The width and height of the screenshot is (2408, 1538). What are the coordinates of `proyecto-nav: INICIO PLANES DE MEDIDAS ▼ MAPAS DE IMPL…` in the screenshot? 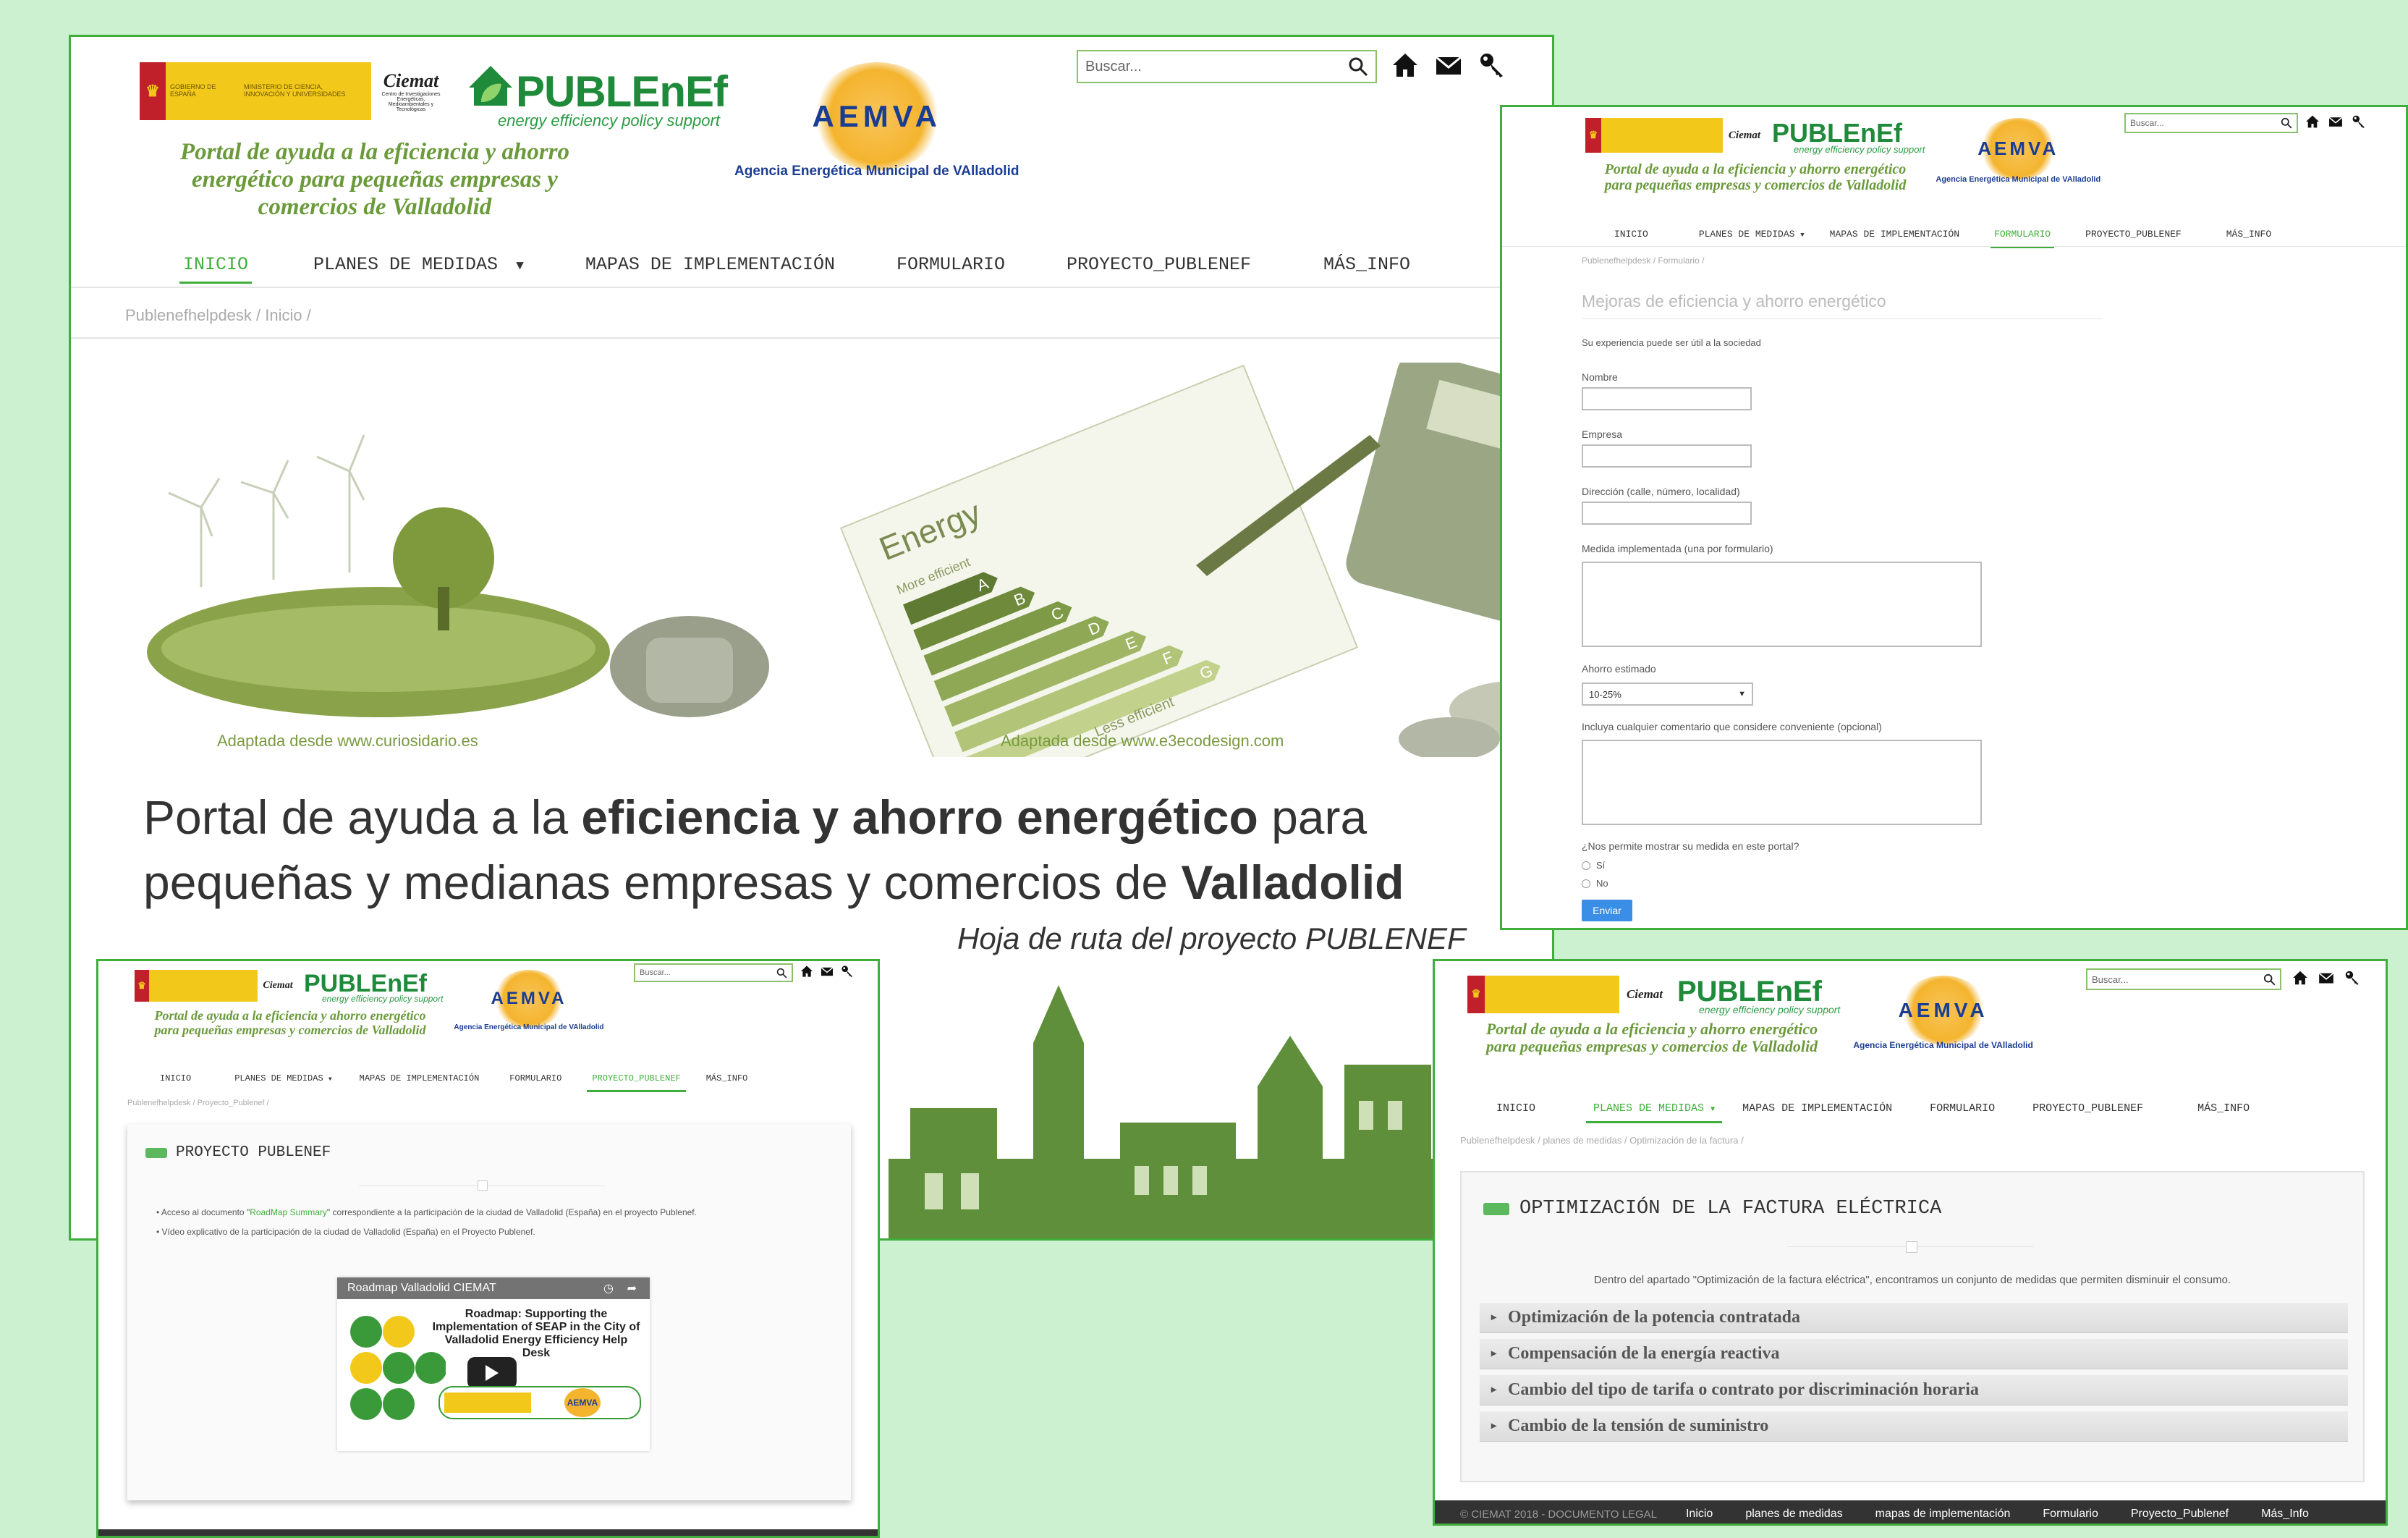 It's located at (454, 1082).